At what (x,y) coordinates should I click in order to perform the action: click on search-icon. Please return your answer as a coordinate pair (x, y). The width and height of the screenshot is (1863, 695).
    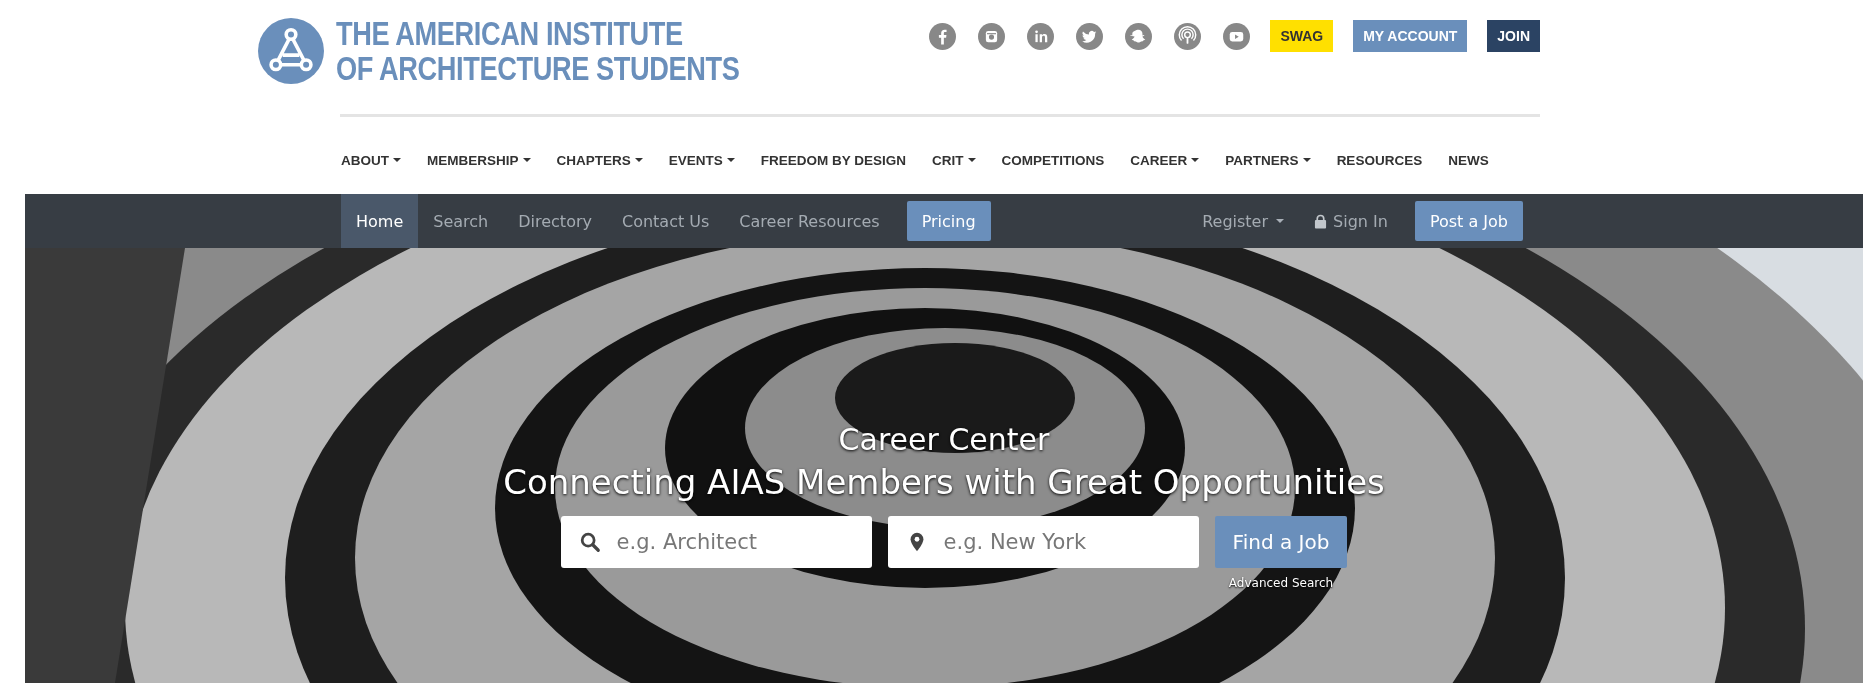
    Looking at the image, I should click on (589, 542).